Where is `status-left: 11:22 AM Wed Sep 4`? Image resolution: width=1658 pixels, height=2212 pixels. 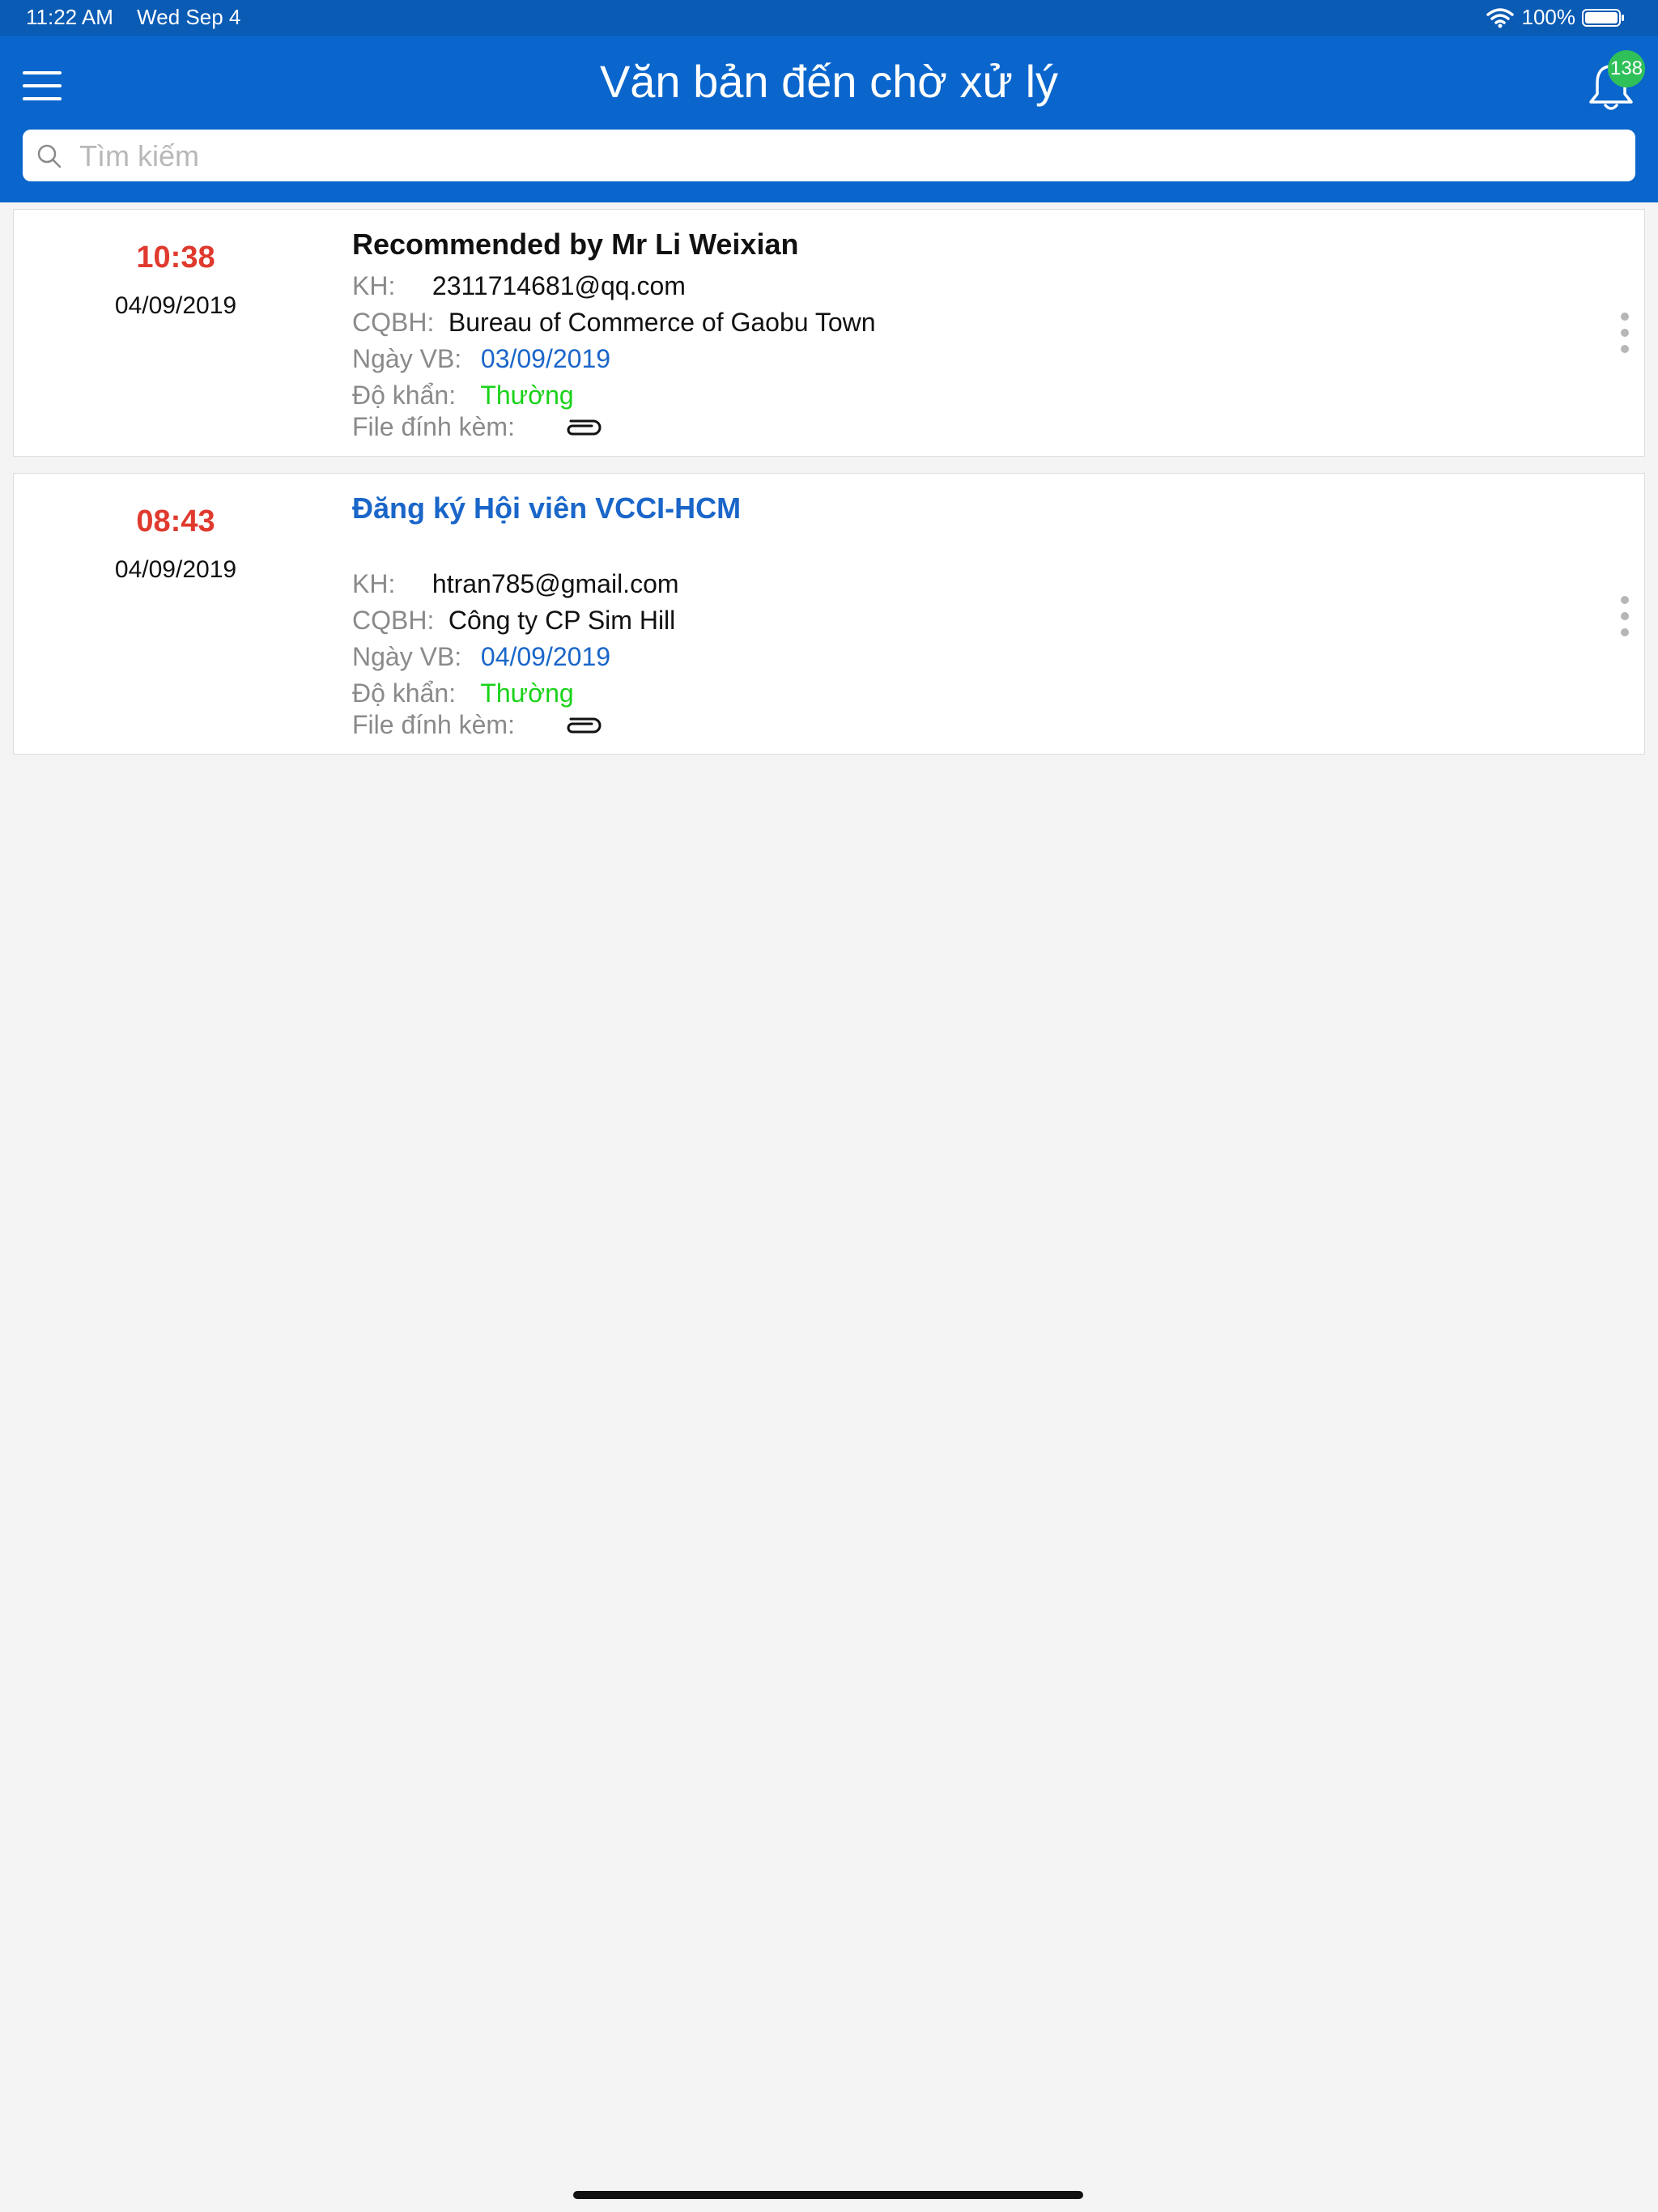
status-left: 11:22 AM Wed Sep 4 is located at coordinates (142, 18).